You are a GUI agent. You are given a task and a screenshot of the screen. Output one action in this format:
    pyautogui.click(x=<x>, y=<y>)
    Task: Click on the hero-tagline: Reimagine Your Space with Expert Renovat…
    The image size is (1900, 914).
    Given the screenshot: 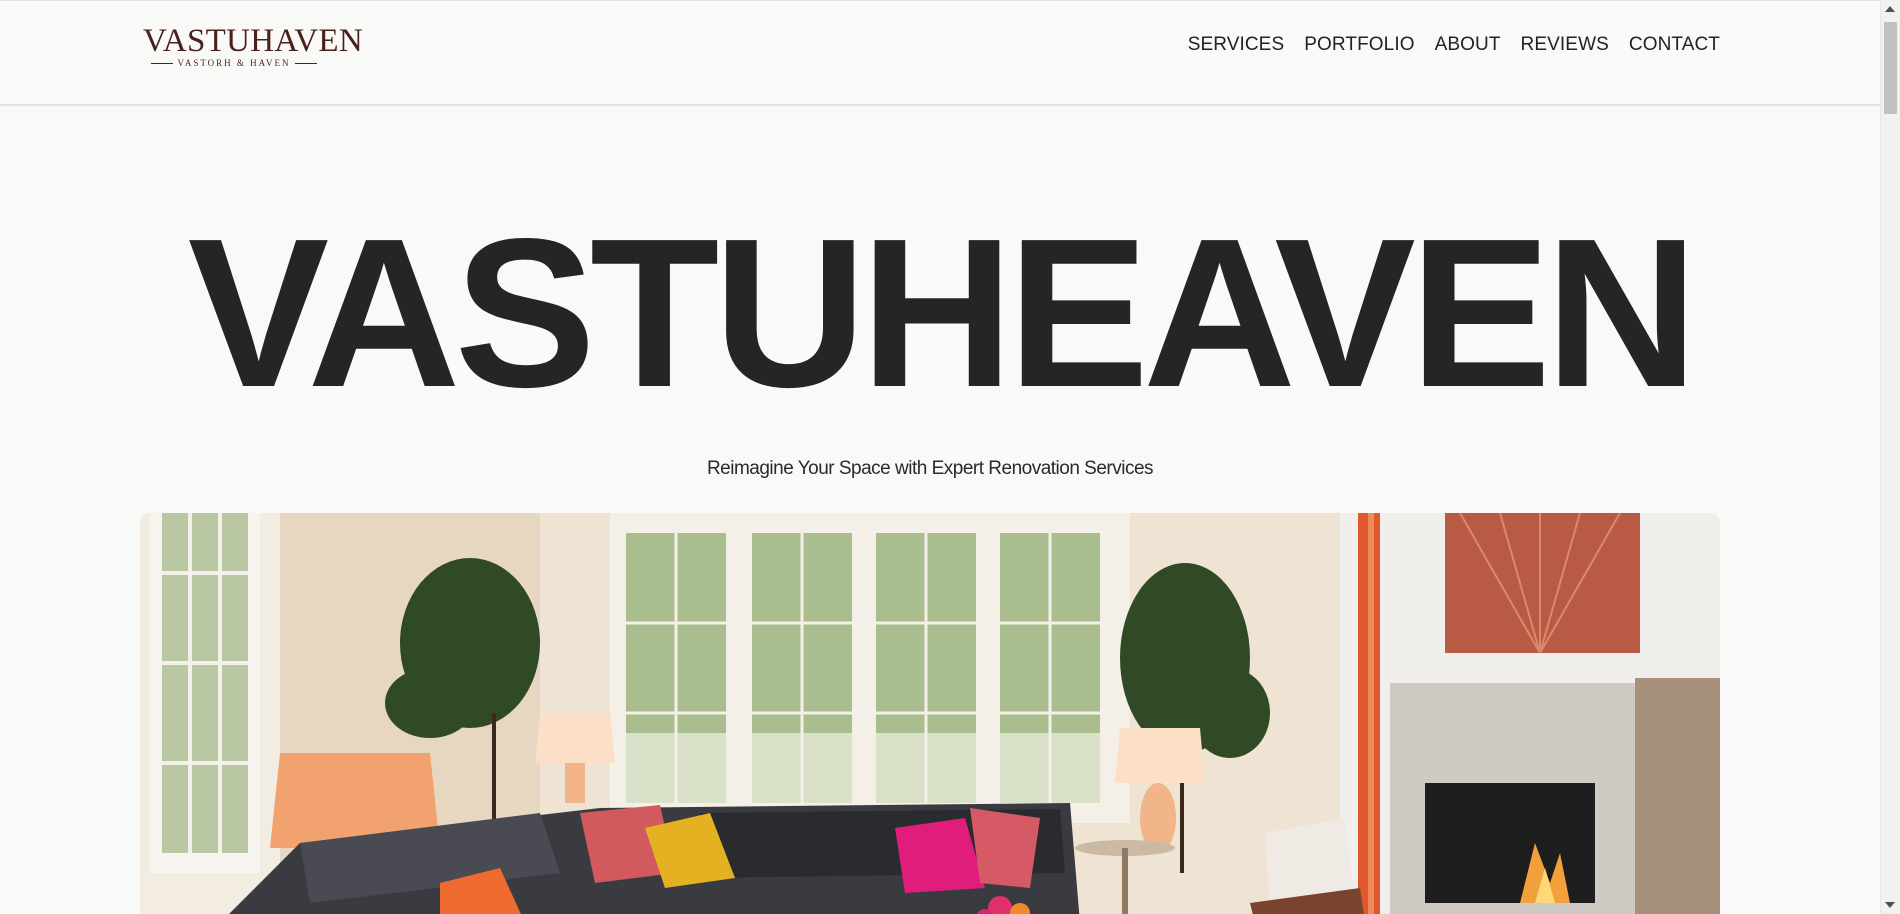 What is the action you would take?
    pyautogui.click(x=930, y=468)
    